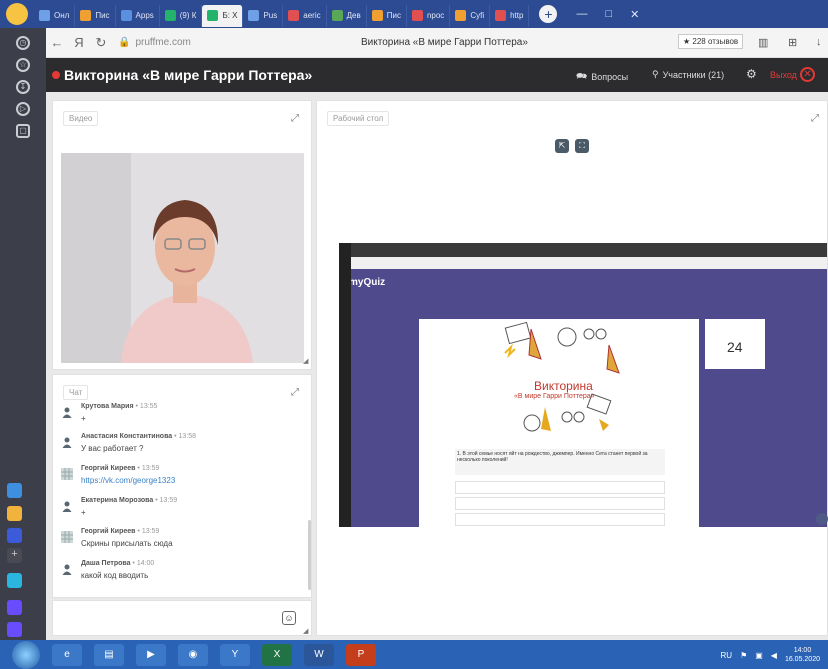  Describe the element at coordinates (101, 43) in the screenshot. I see `reload-icon: ↻` at that location.